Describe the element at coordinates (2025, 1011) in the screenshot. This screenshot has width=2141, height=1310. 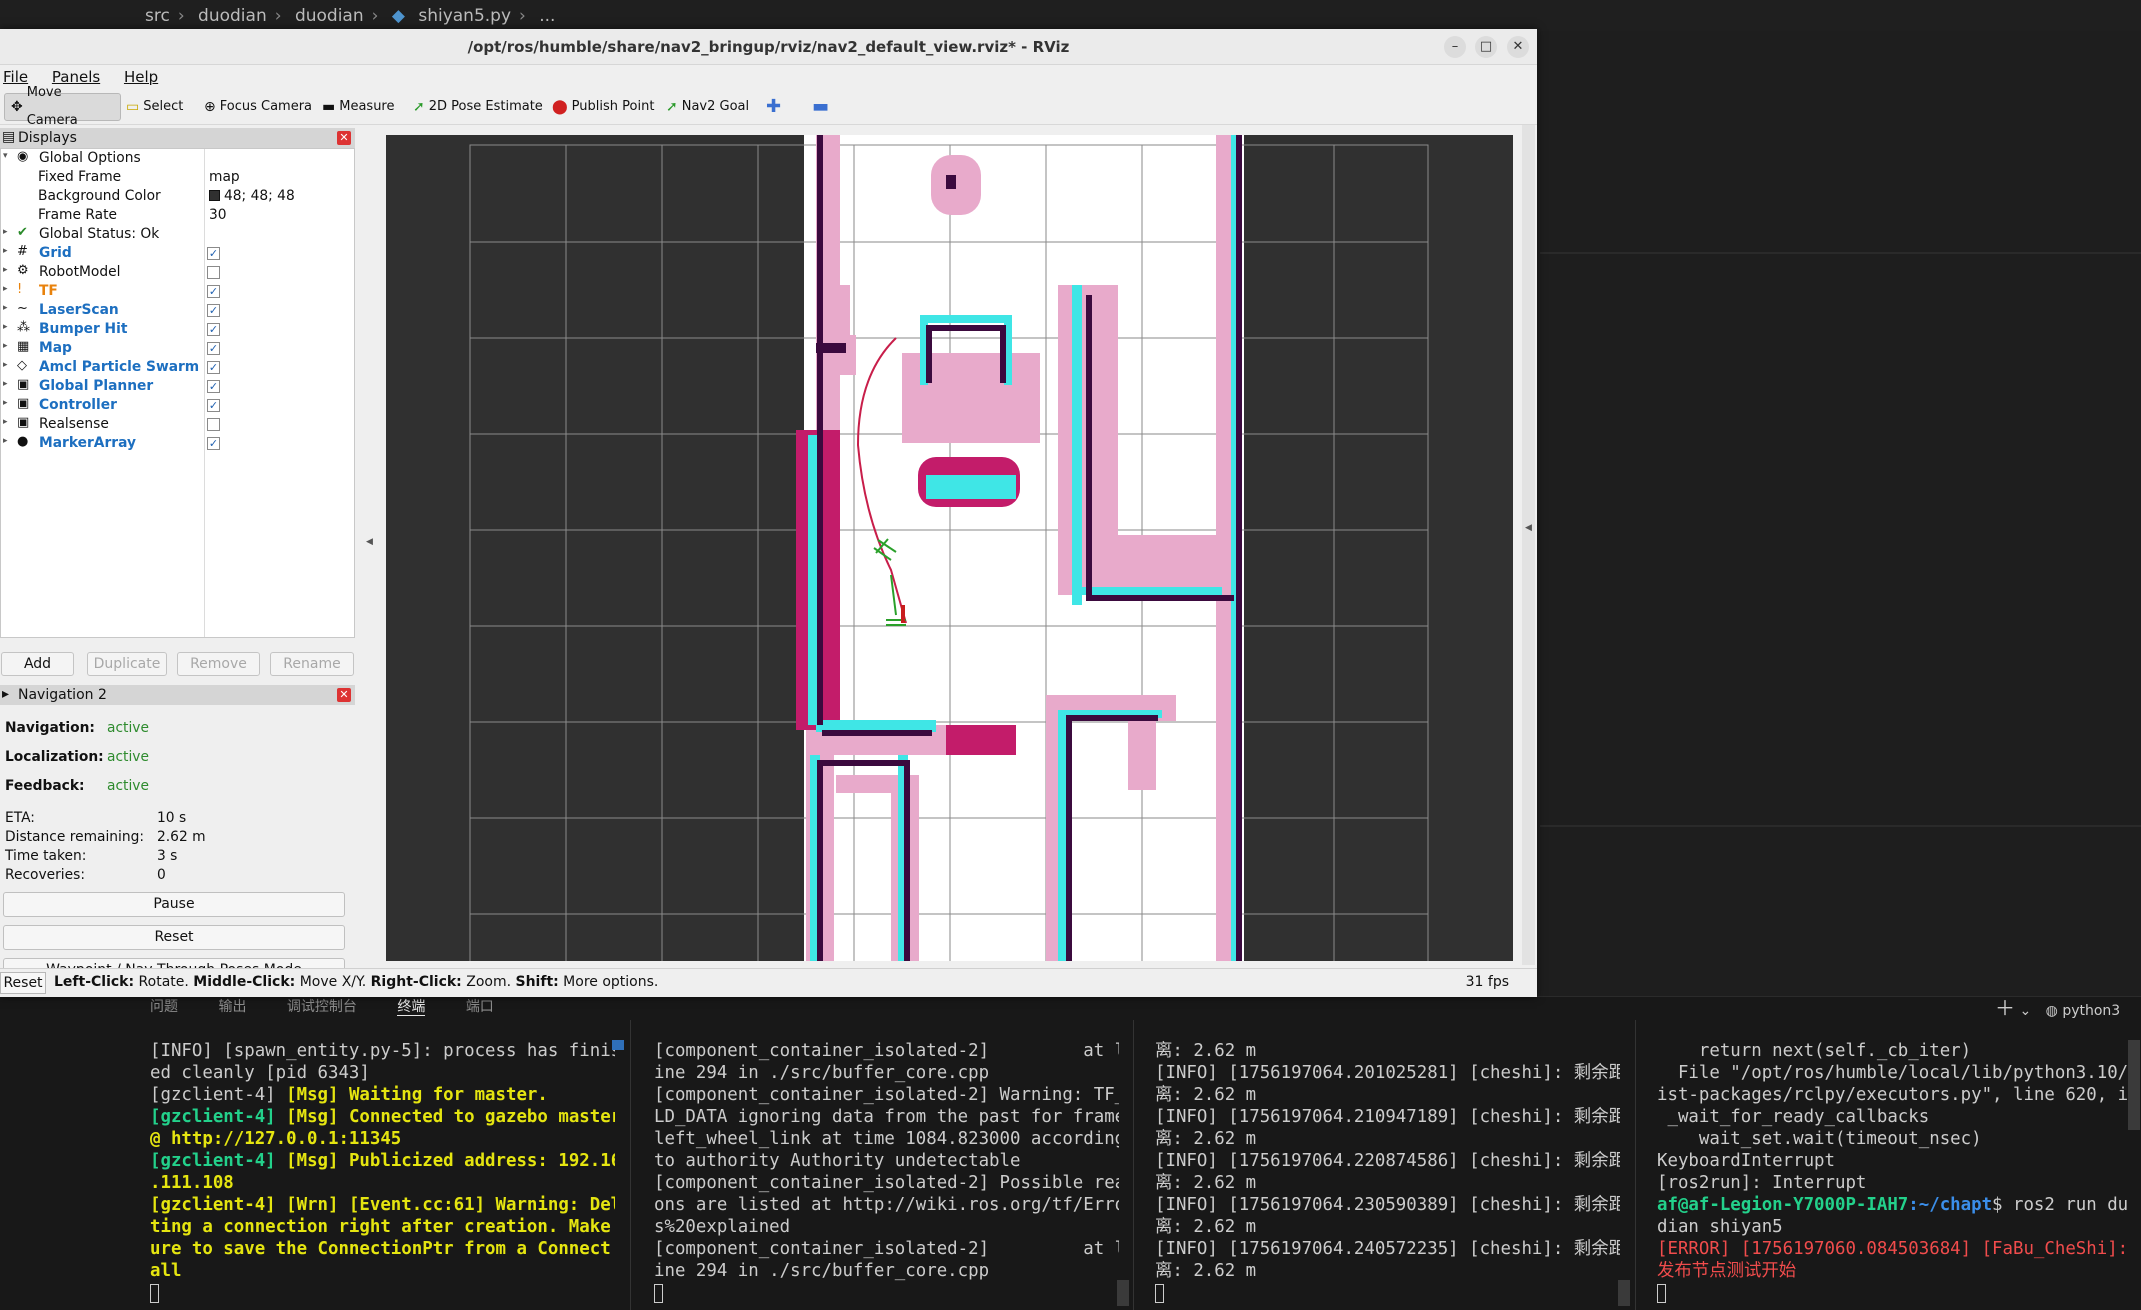
I see `chevron-down-icon: ⌄` at that location.